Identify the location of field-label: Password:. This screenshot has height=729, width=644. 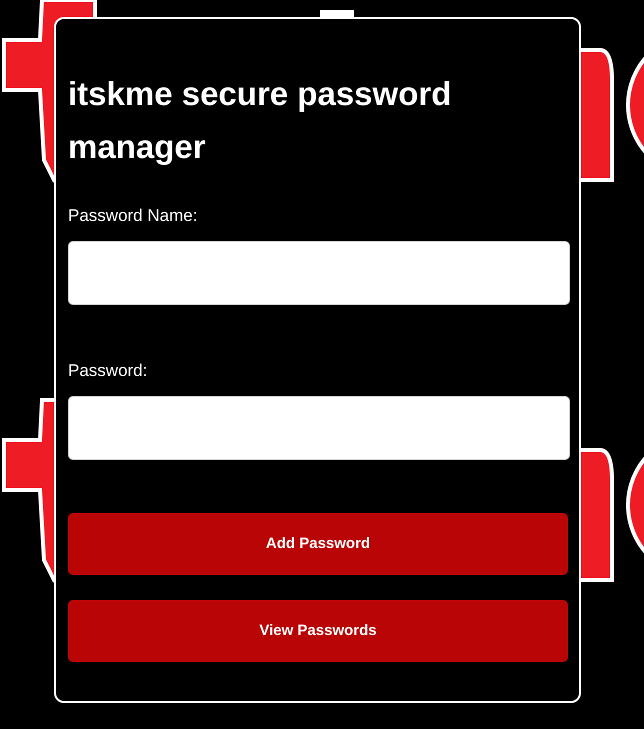
(108, 371).